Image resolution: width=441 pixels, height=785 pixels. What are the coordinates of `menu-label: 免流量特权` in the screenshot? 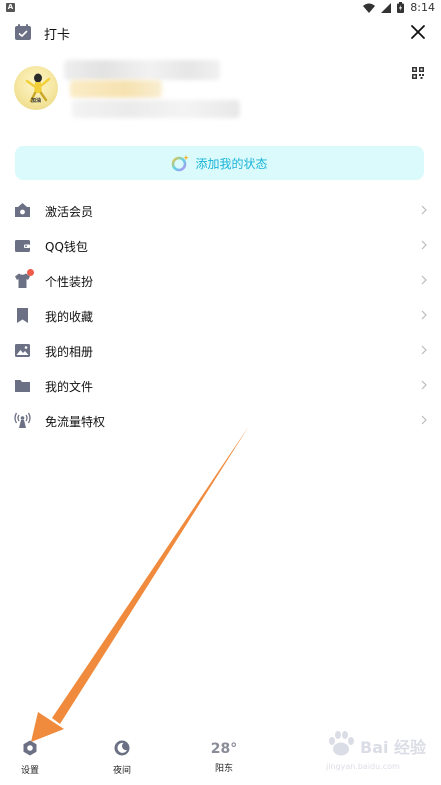 It's located at (75, 422).